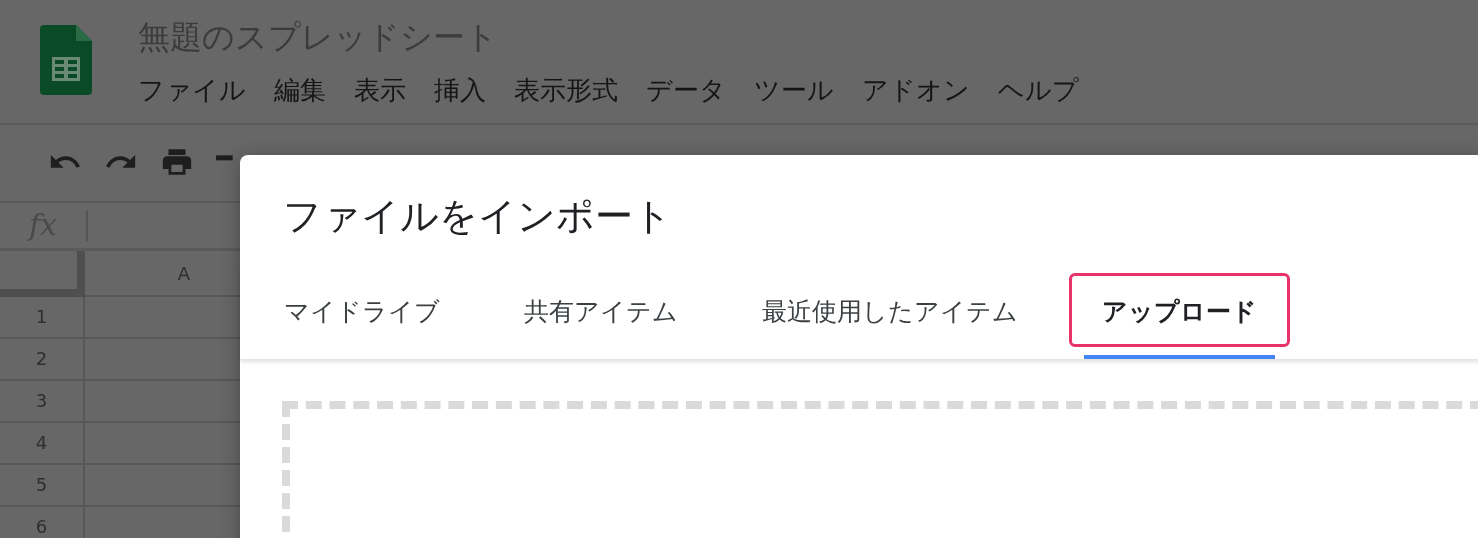  Describe the element at coordinates (380, 90) in the screenshot. I see `menu-item: 表示` at that location.